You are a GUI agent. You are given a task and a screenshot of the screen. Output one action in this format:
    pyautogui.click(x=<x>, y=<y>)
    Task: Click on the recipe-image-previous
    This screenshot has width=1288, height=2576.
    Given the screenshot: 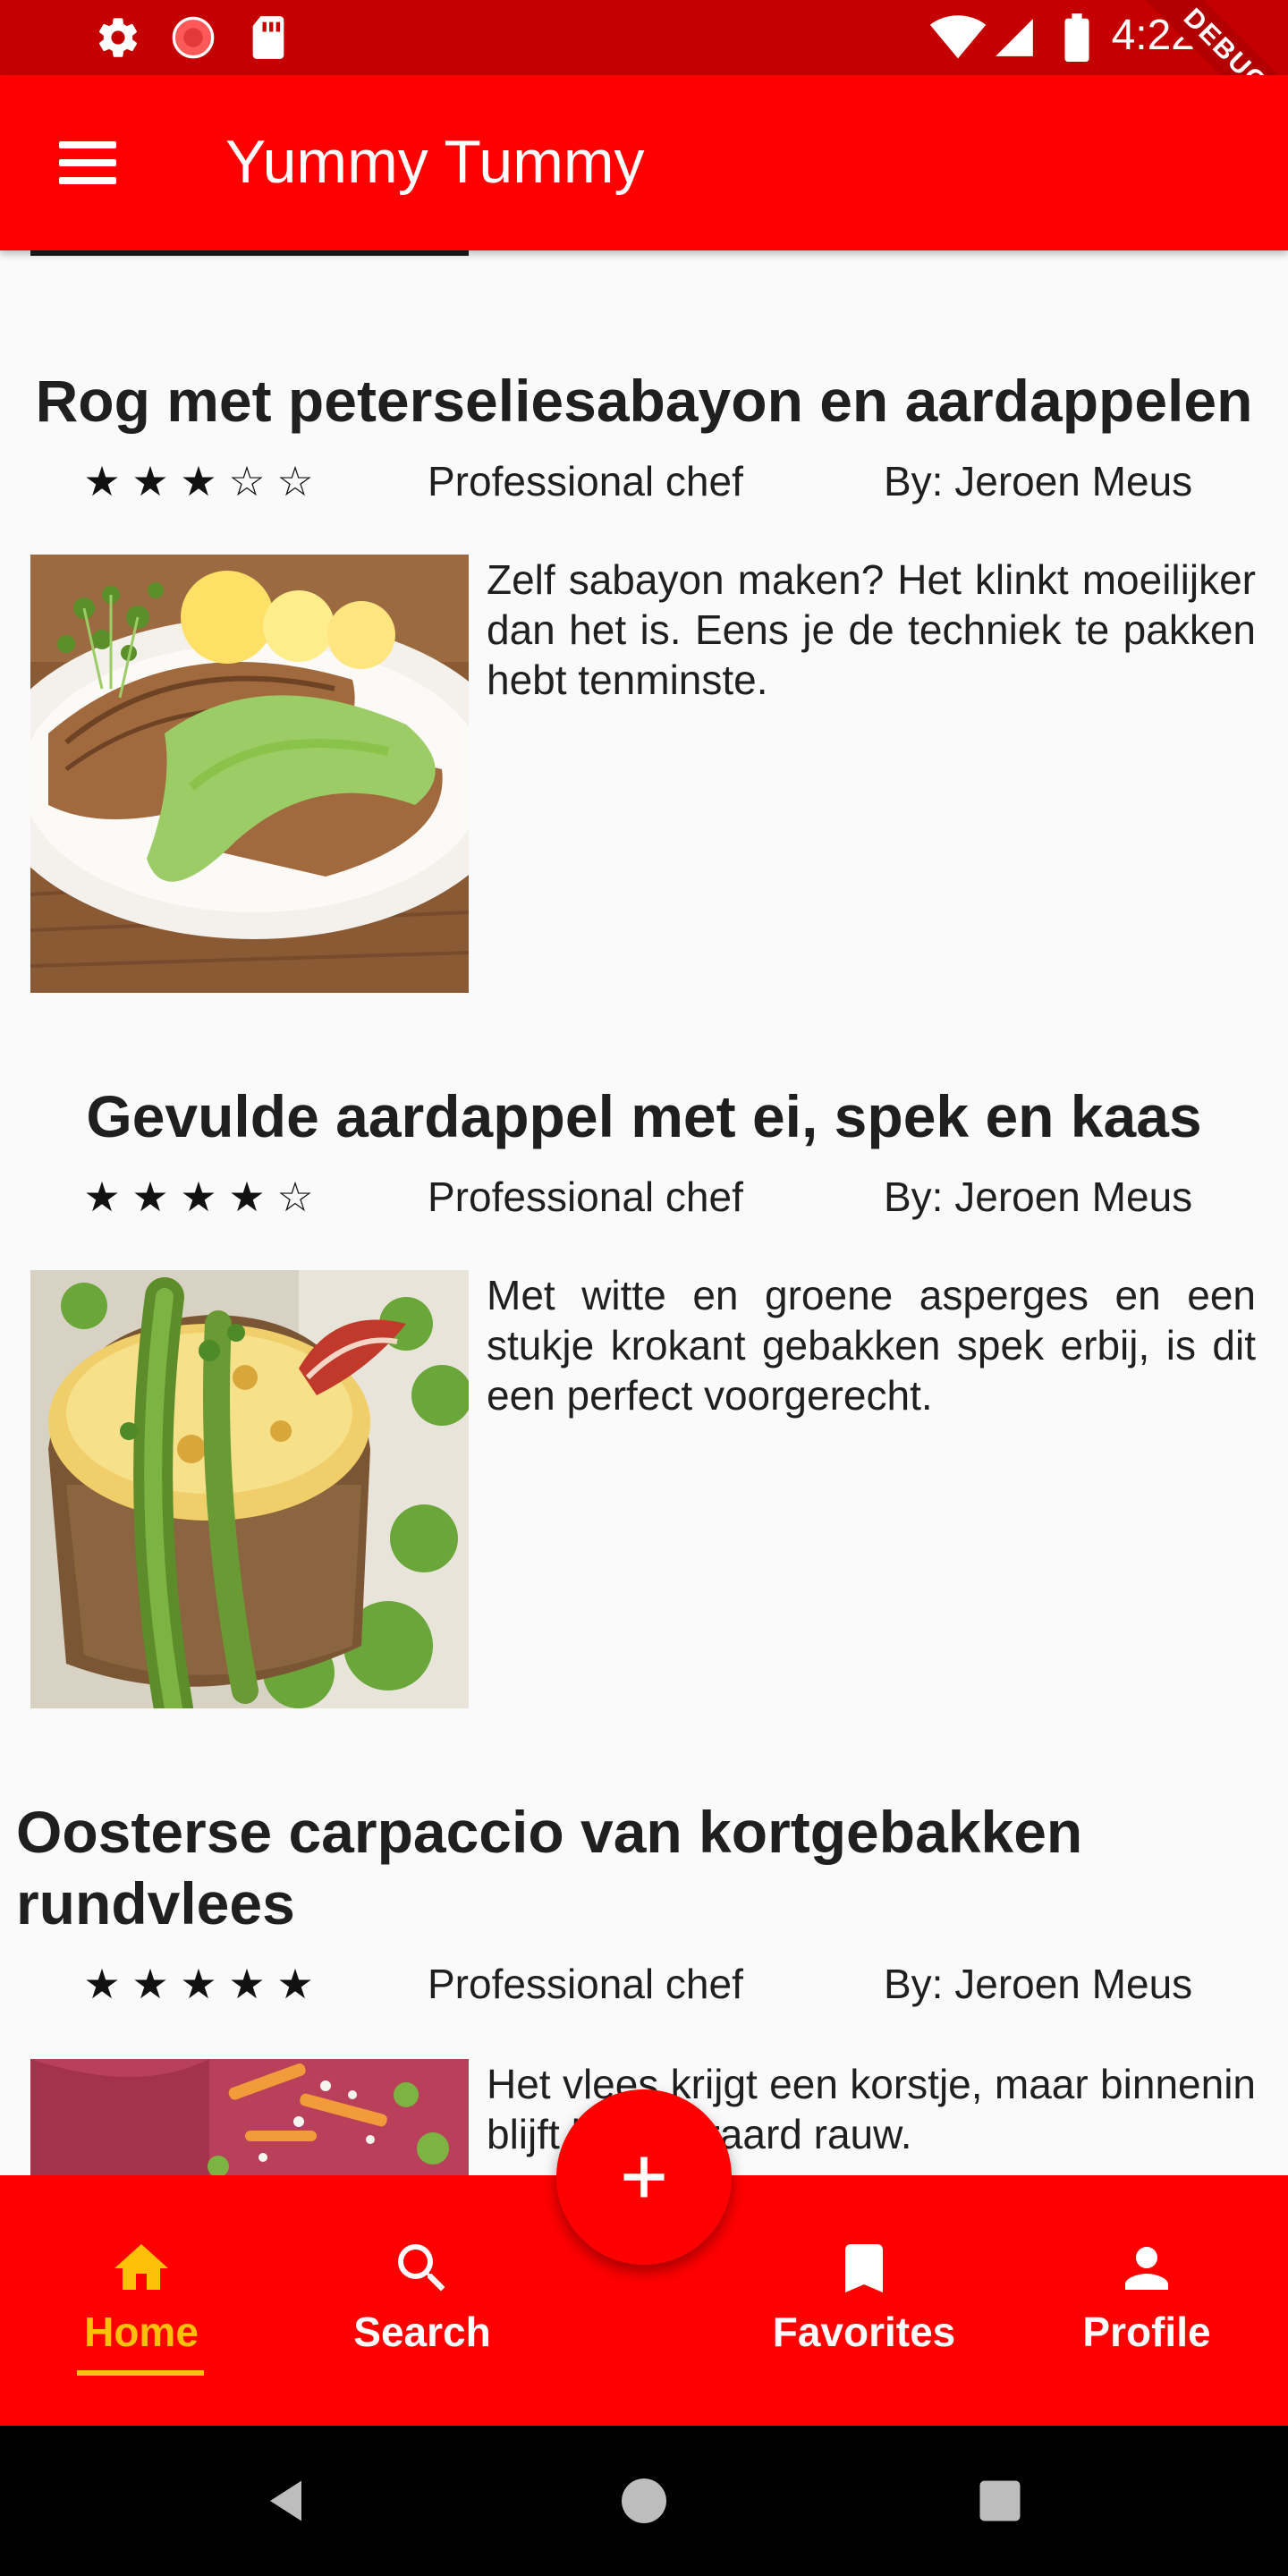 What is the action you would take?
    pyautogui.click(x=249, y=253)
    